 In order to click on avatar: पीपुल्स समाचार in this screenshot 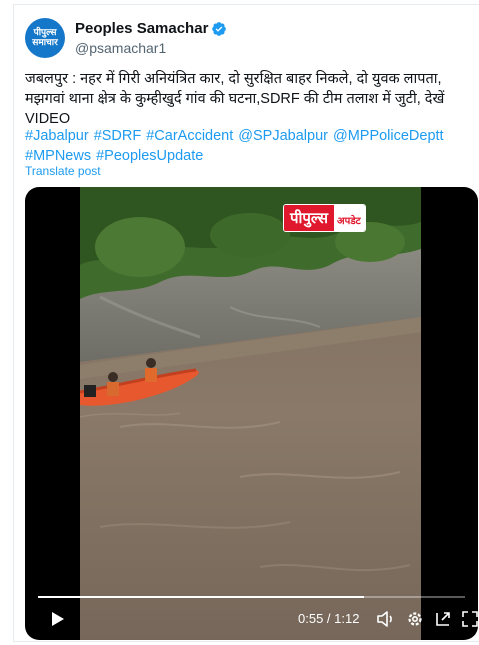, I will do `click(45, 38)`.